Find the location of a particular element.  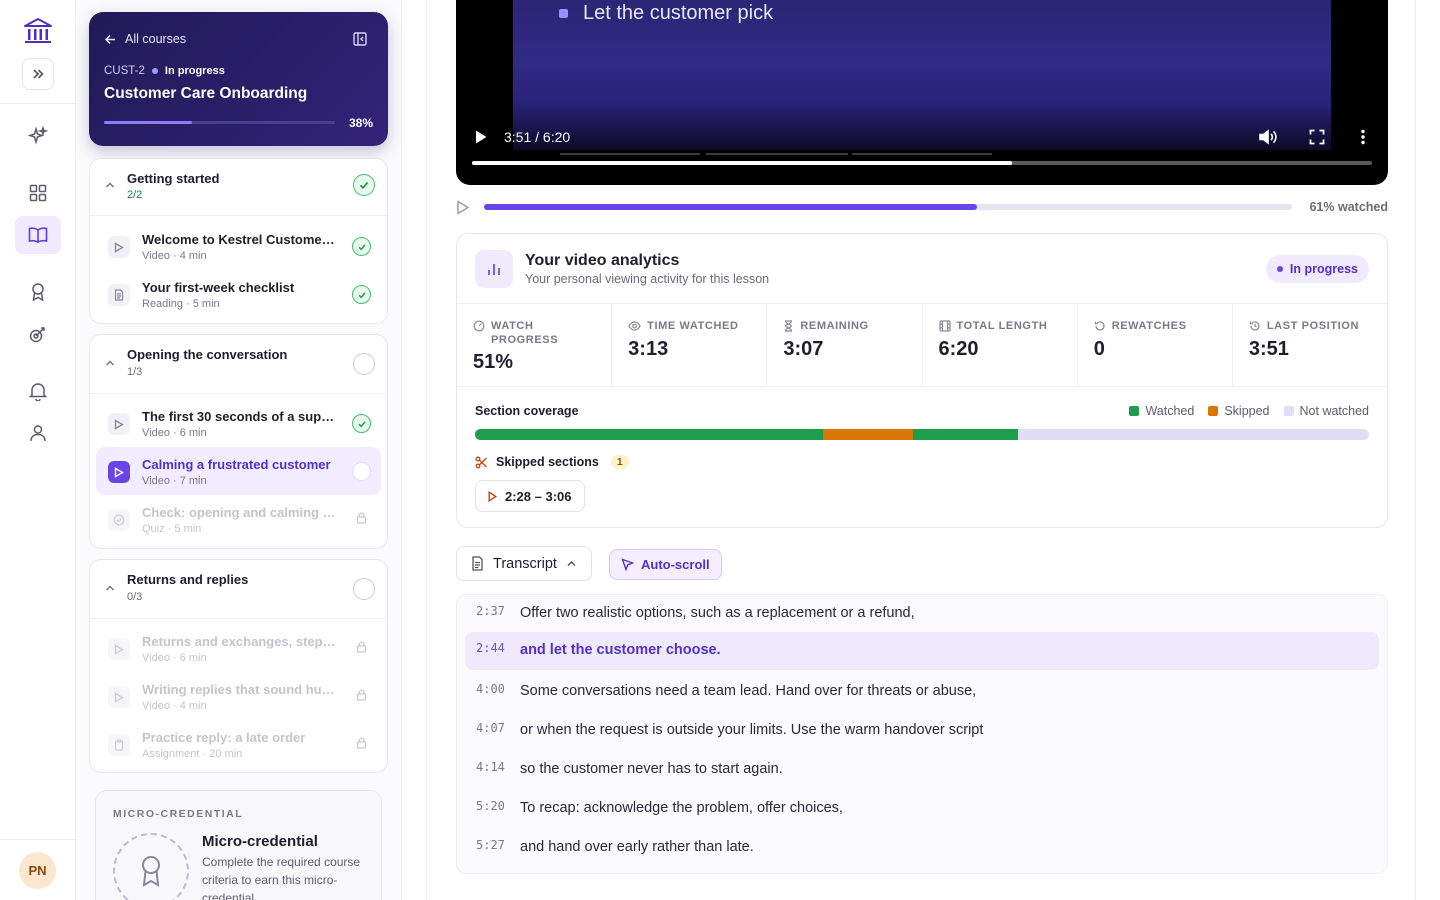

play-outline-icon is located at coordinates (463, 207).